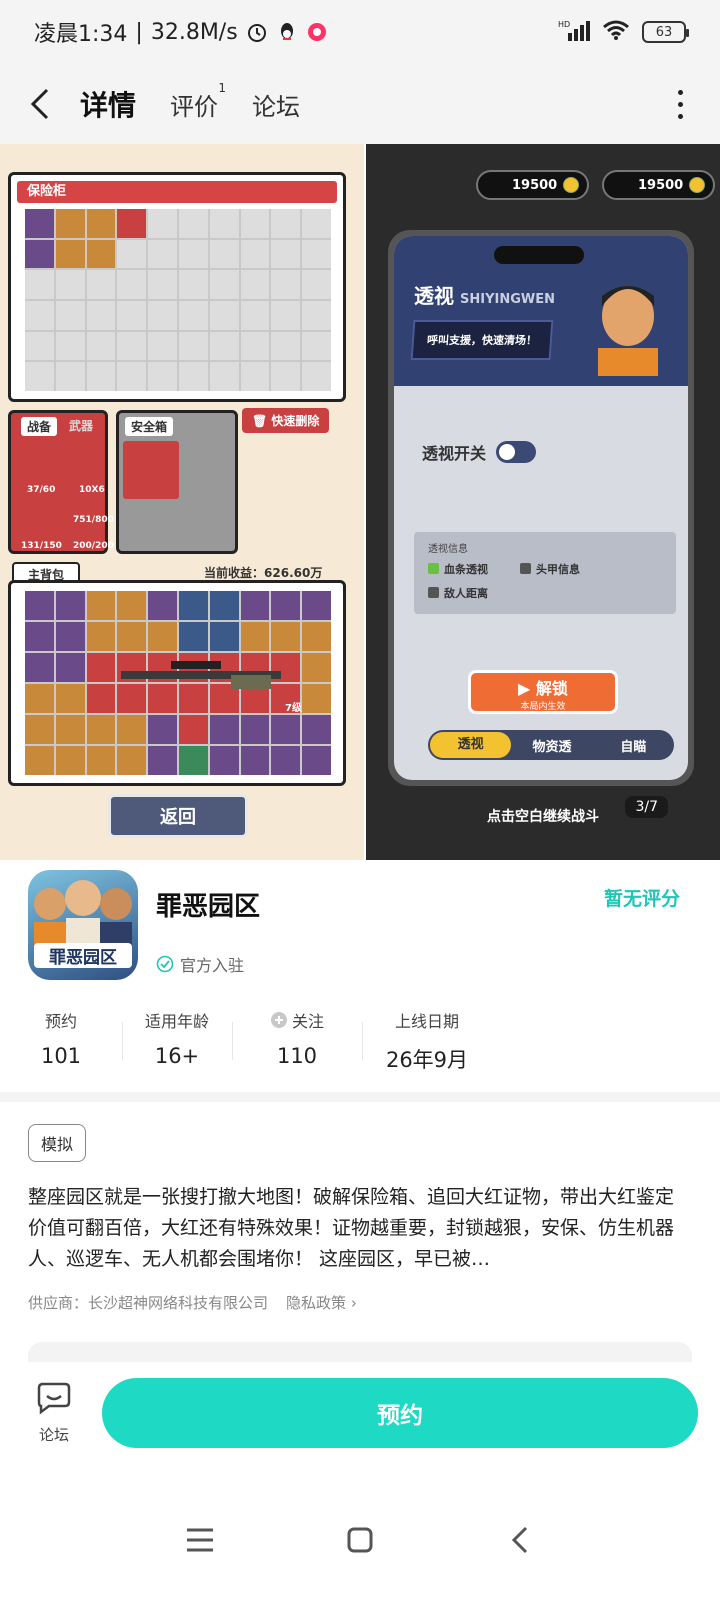 This screenshot has width=720, height=1600. What do you see at coordinates (93, 546) in the screenshot?
I see `hp-stat: 200/200` at bounding box center [93, 546].